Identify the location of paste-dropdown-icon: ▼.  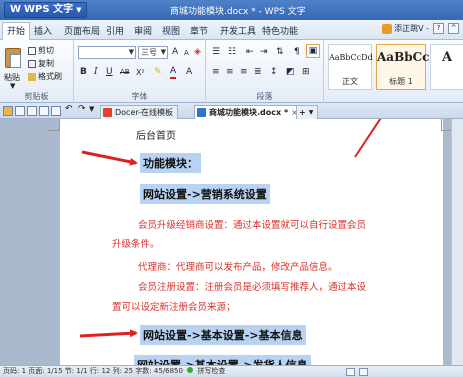
(12, 86).